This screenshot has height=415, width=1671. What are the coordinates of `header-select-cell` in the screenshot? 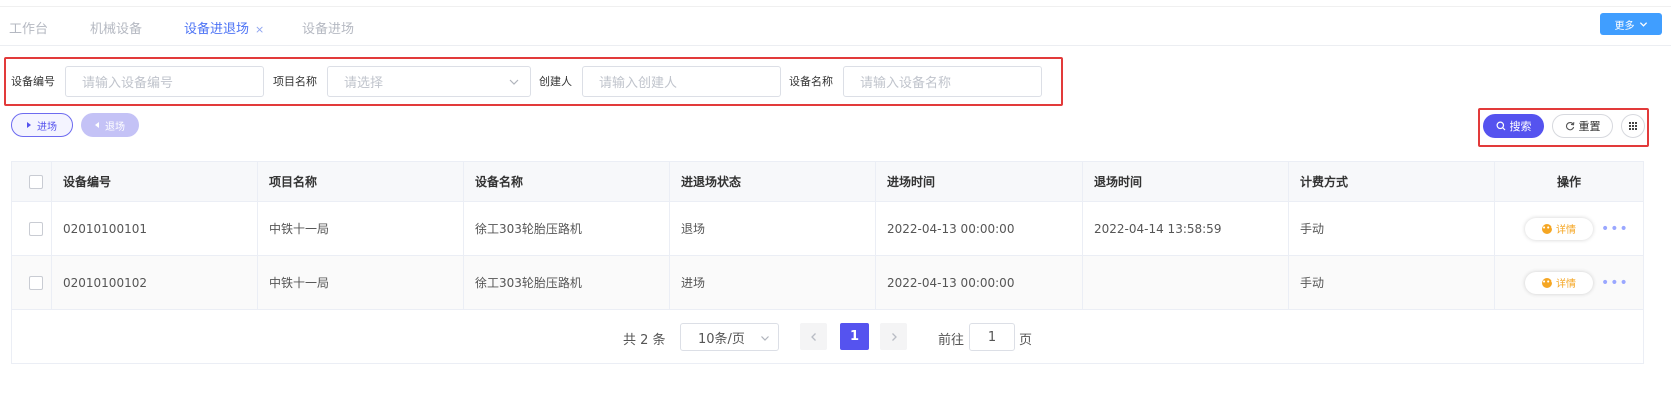 It's located at (32, 181).